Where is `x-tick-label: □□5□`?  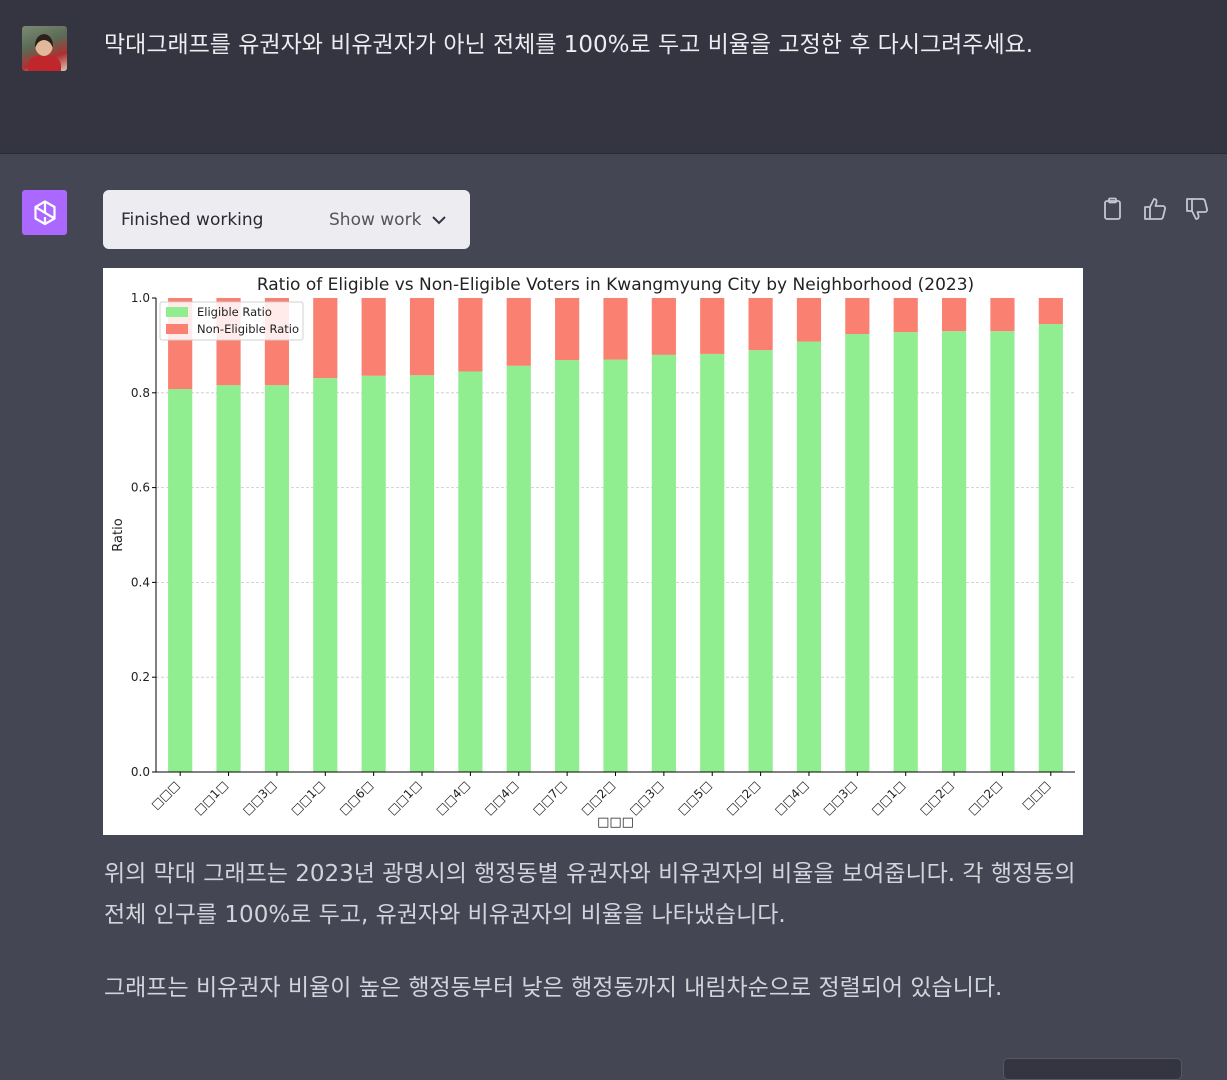
x-tick-label: □□5□ is located at coordinates (694, 797).